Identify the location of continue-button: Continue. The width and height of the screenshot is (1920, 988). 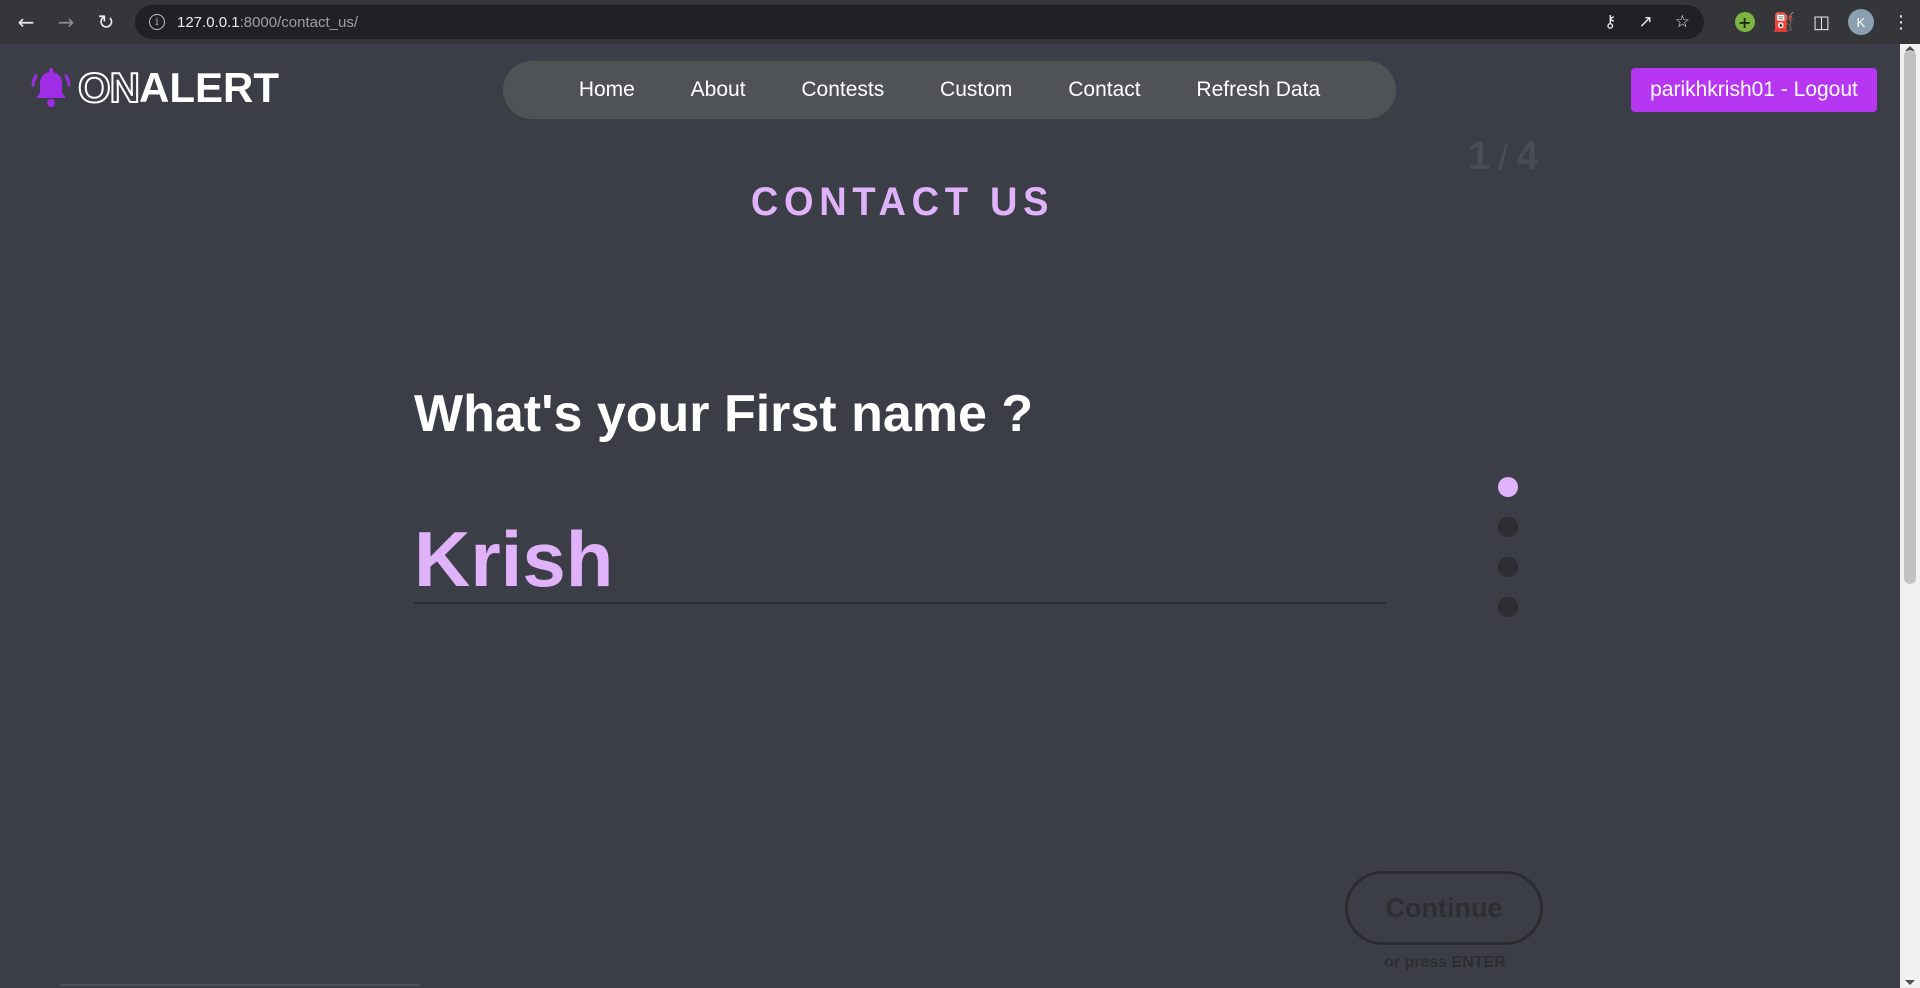
(1444, 908).